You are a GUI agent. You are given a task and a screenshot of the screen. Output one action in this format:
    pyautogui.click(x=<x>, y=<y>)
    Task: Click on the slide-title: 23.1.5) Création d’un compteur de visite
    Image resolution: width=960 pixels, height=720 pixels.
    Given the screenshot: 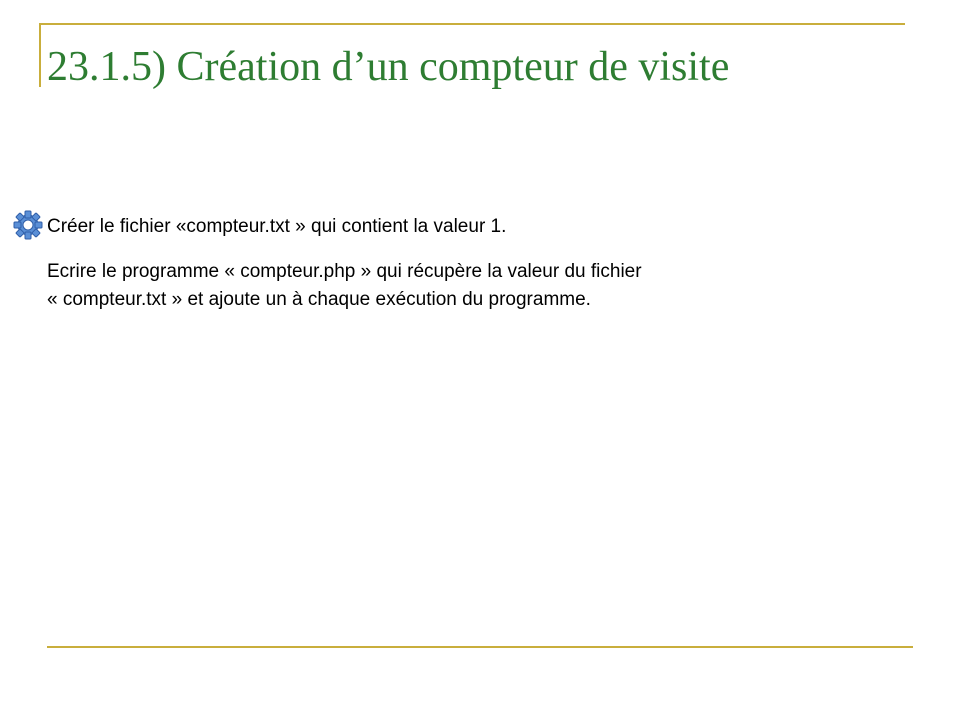 What is the action you would take?
    pyautogui.click(x=388, y=67)
    